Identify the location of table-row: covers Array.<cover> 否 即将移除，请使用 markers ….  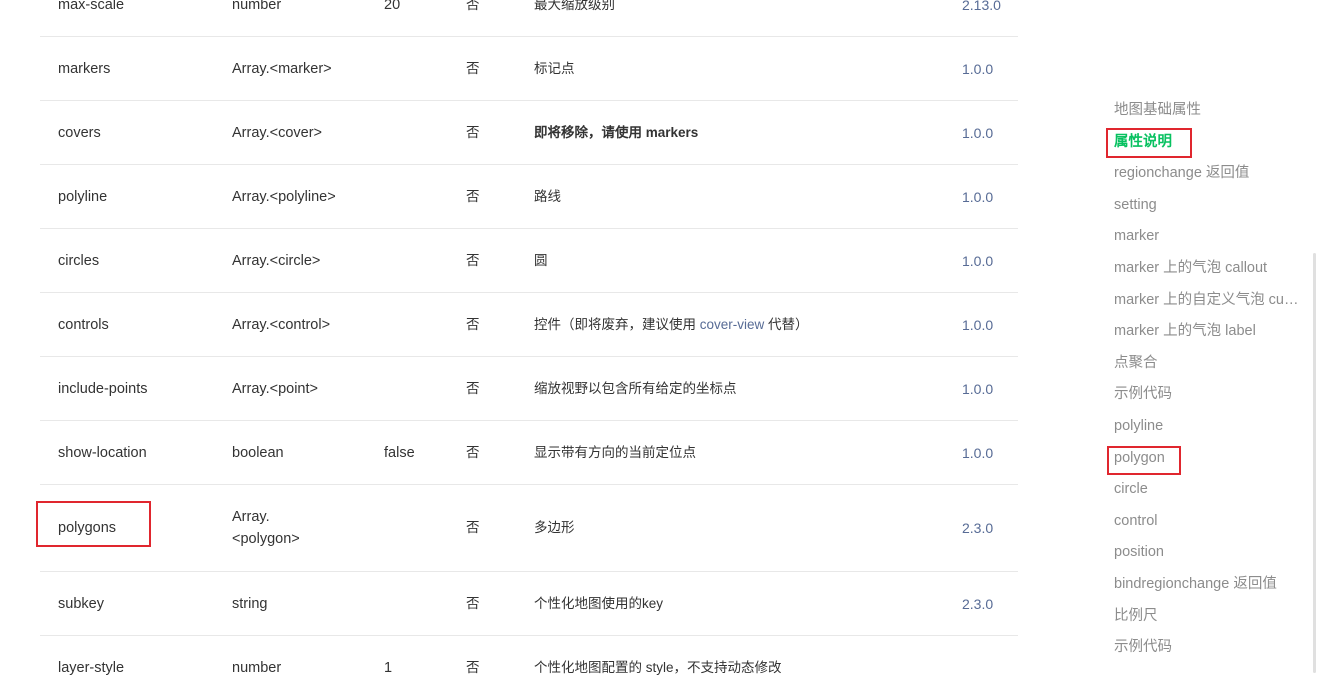
(529, 133).